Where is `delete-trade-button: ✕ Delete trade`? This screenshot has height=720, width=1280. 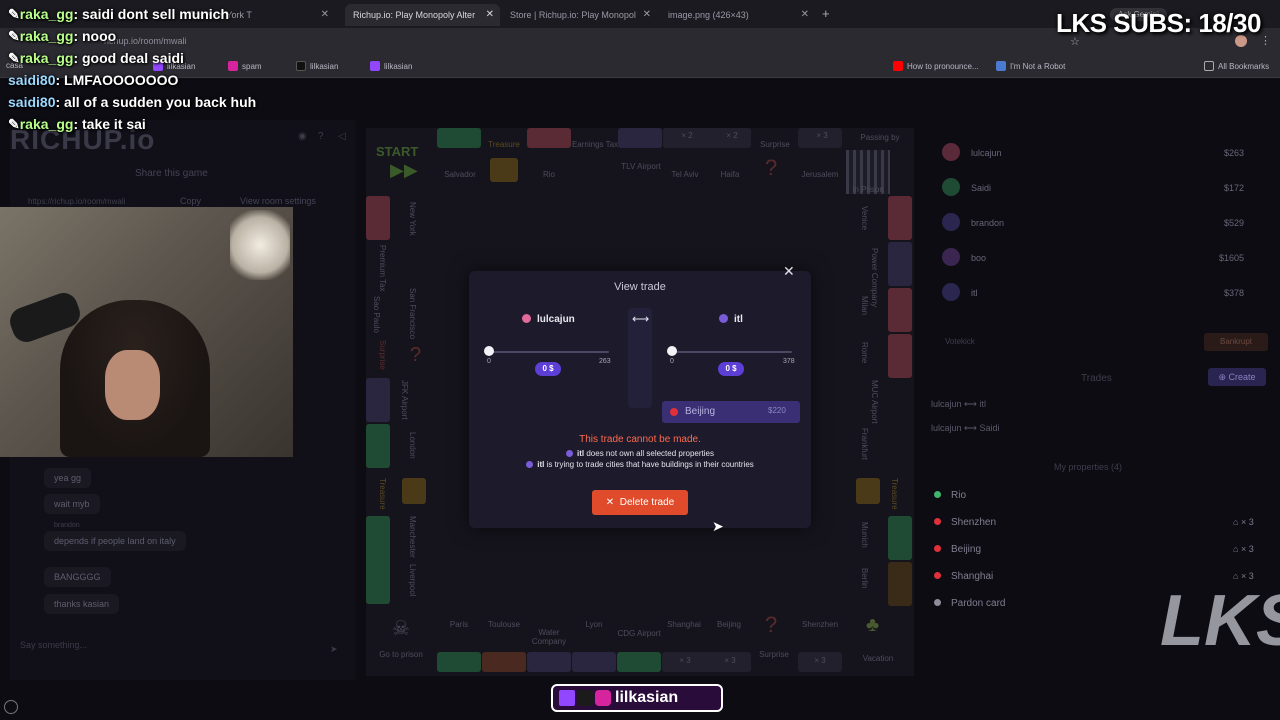
delete-trade-button: ✕ Delete trade is located at coordinates (640, 502).